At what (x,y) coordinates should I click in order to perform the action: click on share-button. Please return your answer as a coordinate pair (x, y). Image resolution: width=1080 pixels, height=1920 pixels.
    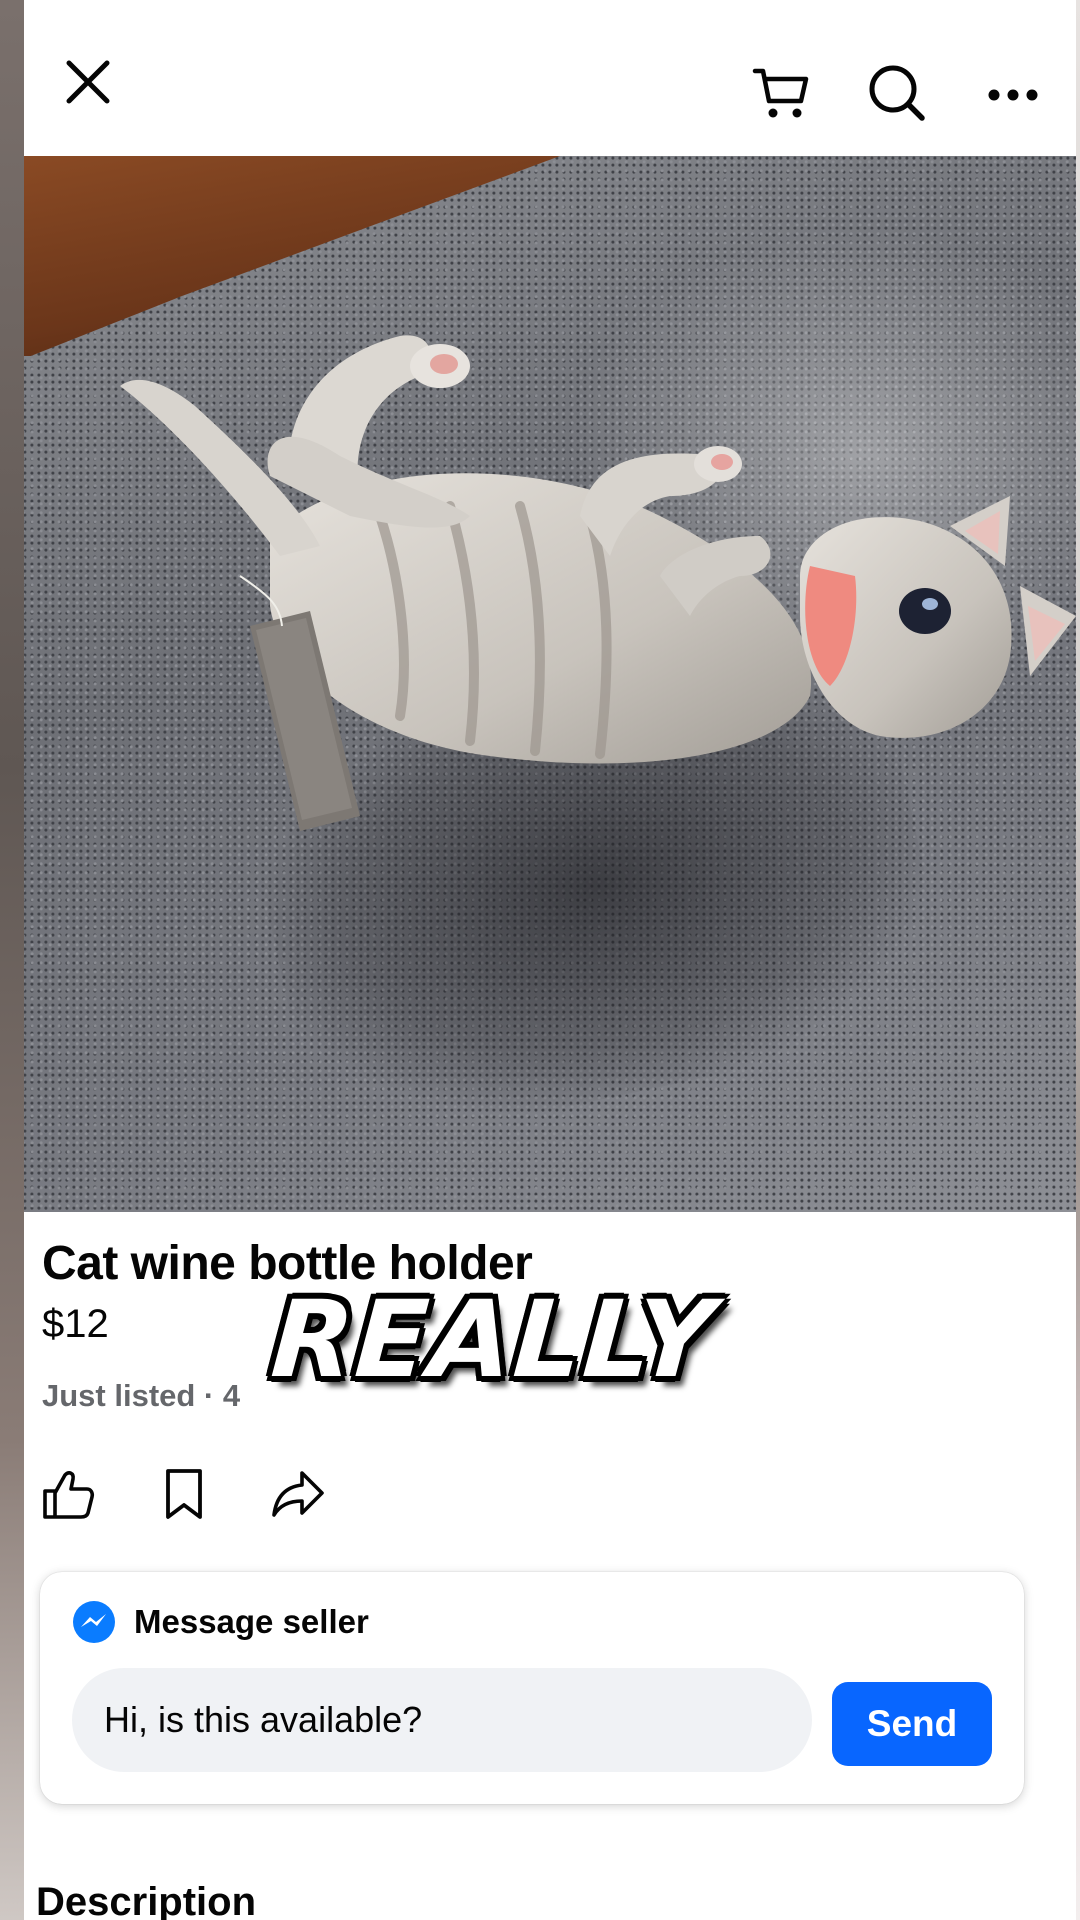
    Looking at the image, I should click on (298, 1494).